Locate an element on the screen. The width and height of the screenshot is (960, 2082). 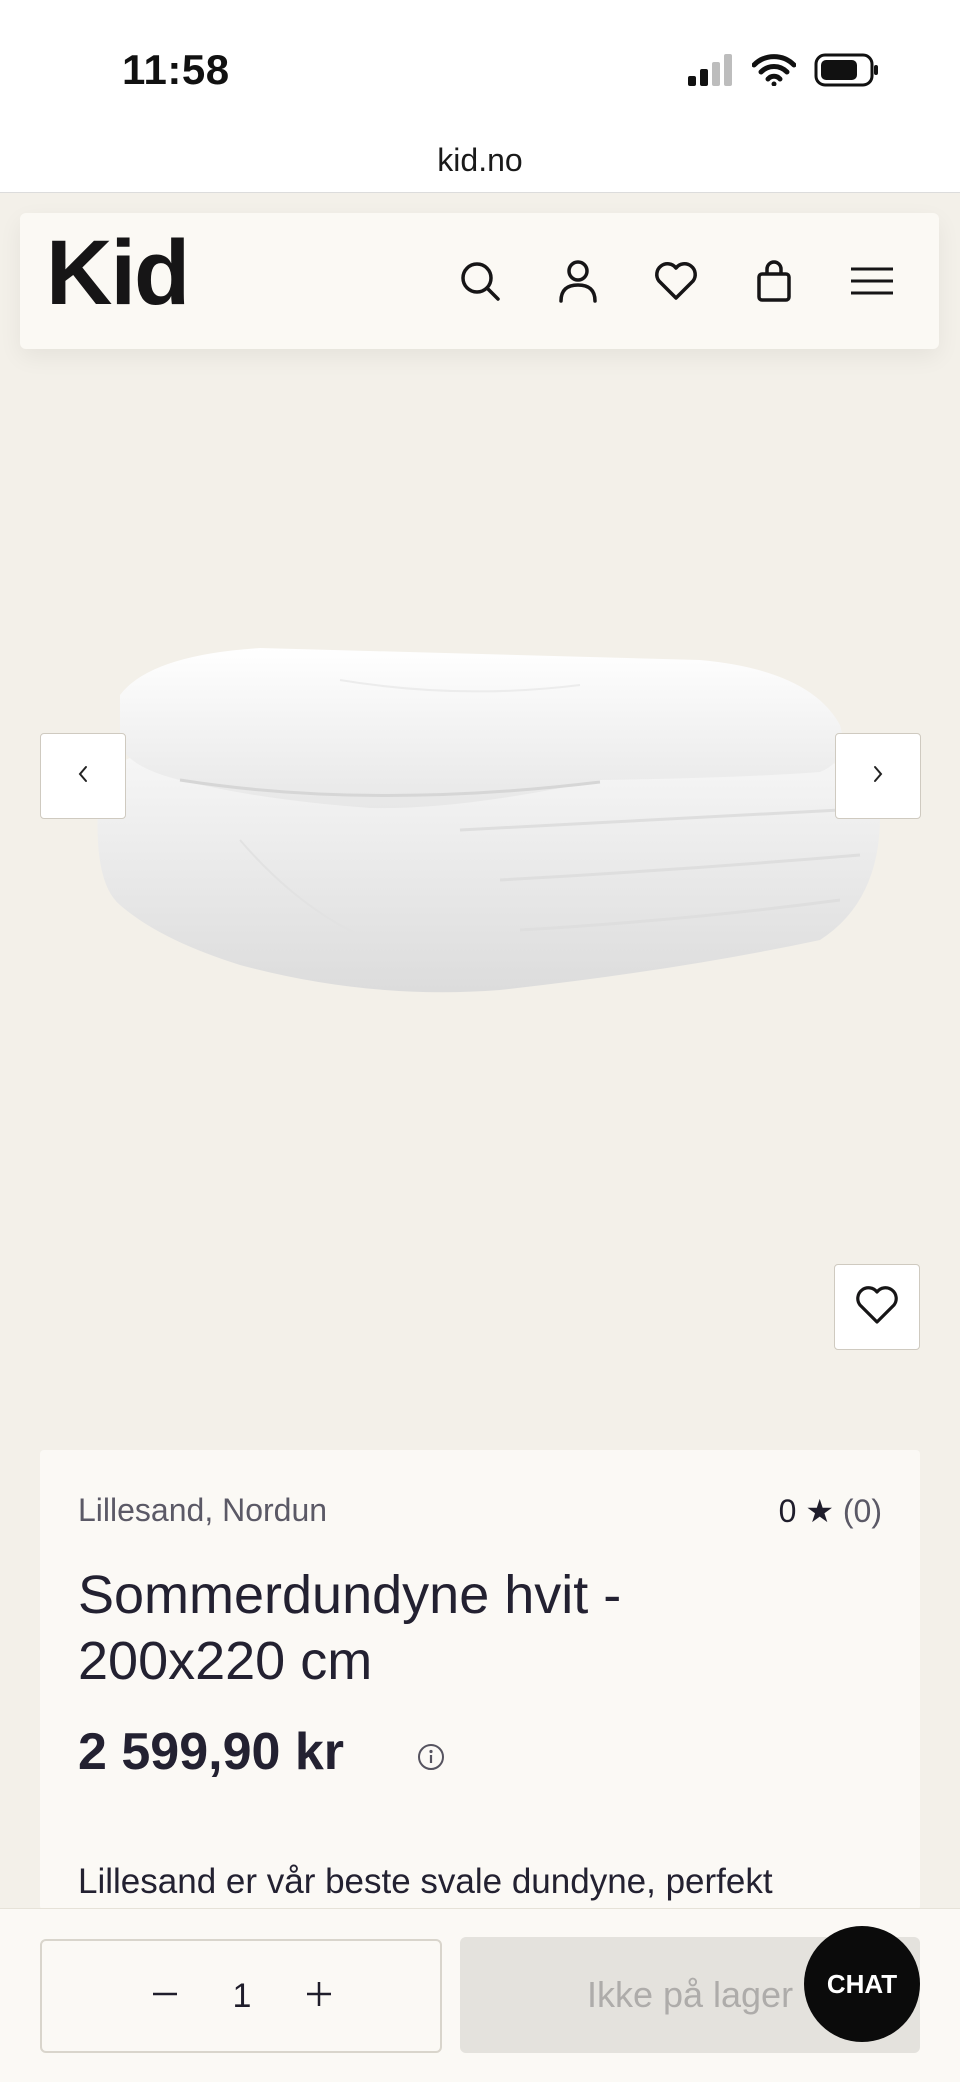
search-icon is located at coordinates (480, 281).